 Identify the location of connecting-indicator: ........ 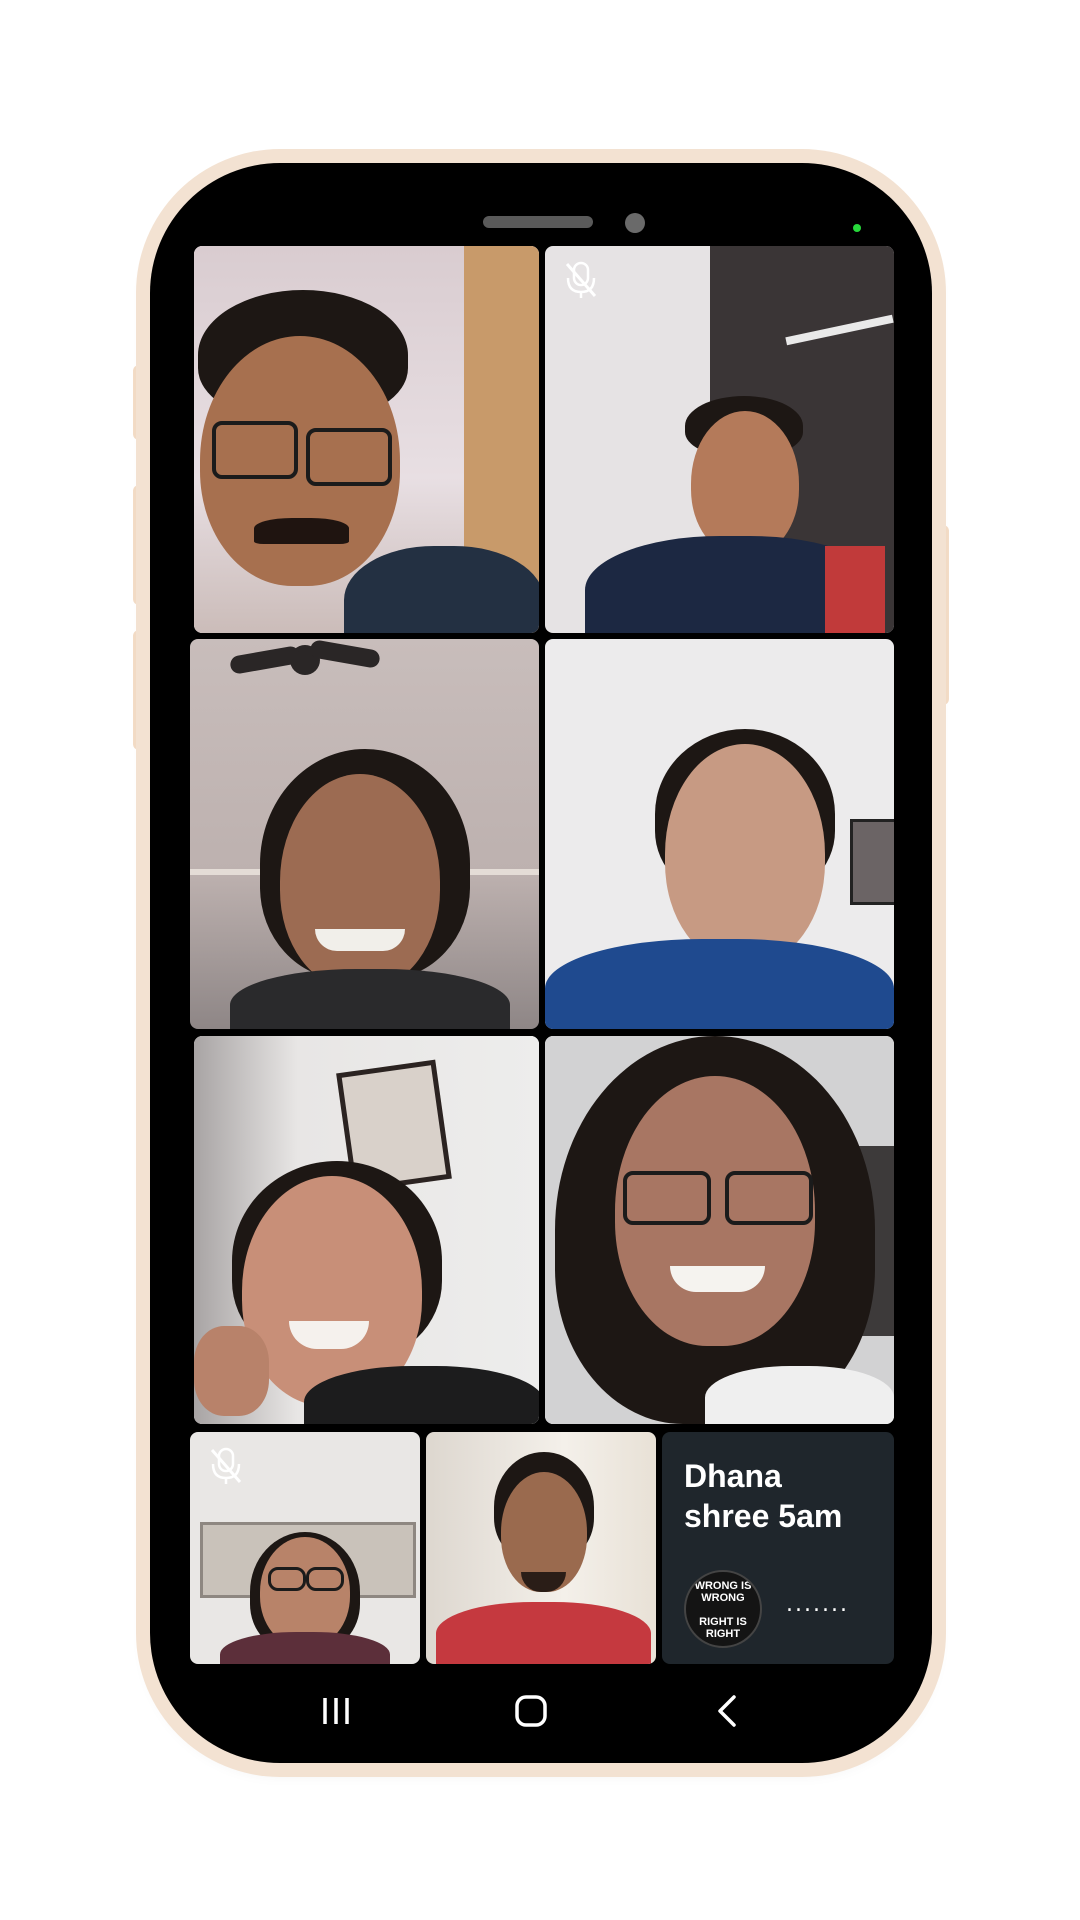
(817, 1604).